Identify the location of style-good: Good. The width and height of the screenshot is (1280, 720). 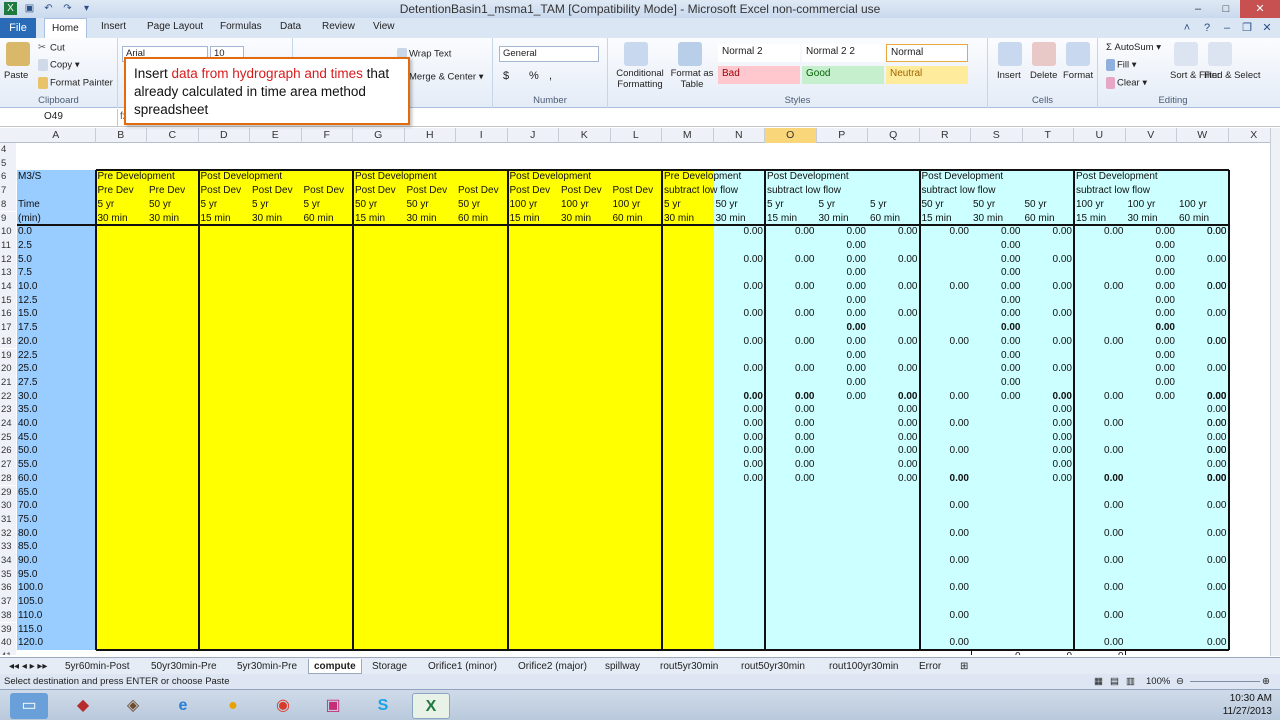
(843, 75).